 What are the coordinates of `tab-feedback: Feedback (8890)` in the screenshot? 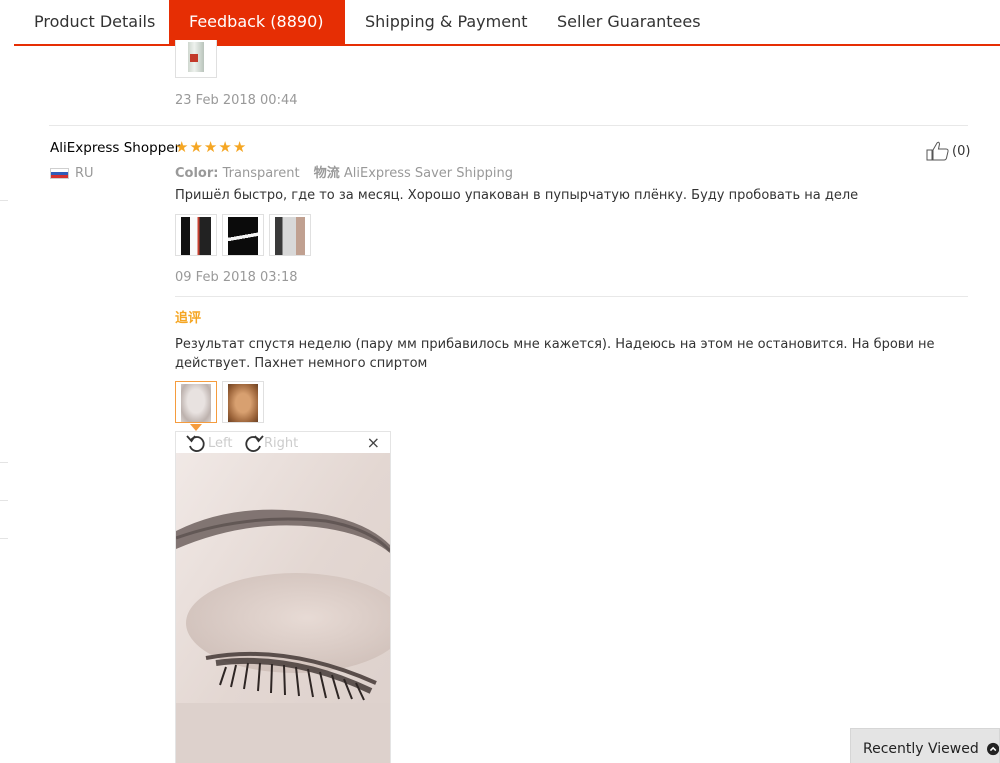 It's located at (257, 22).